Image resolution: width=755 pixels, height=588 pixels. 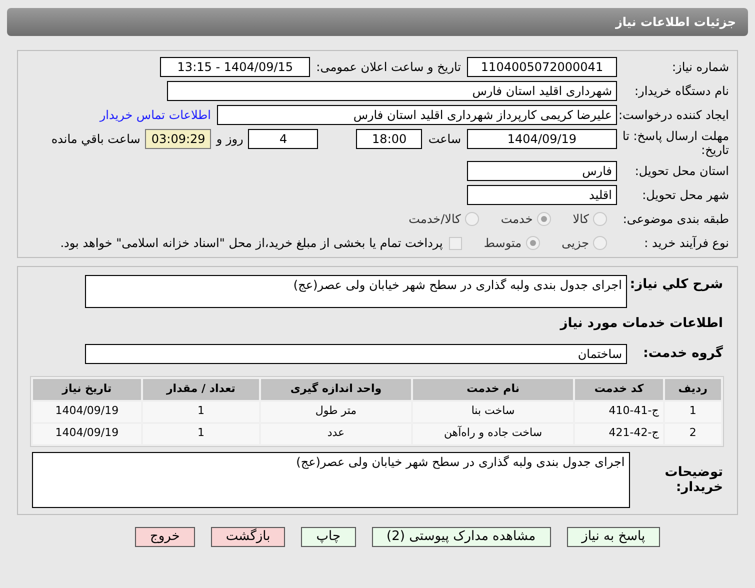 What do you see at coordinates (673, 115) in the screenshot?
I see `field-label: ایجاد کننده درخواست:` at bounding box center [673, 115].